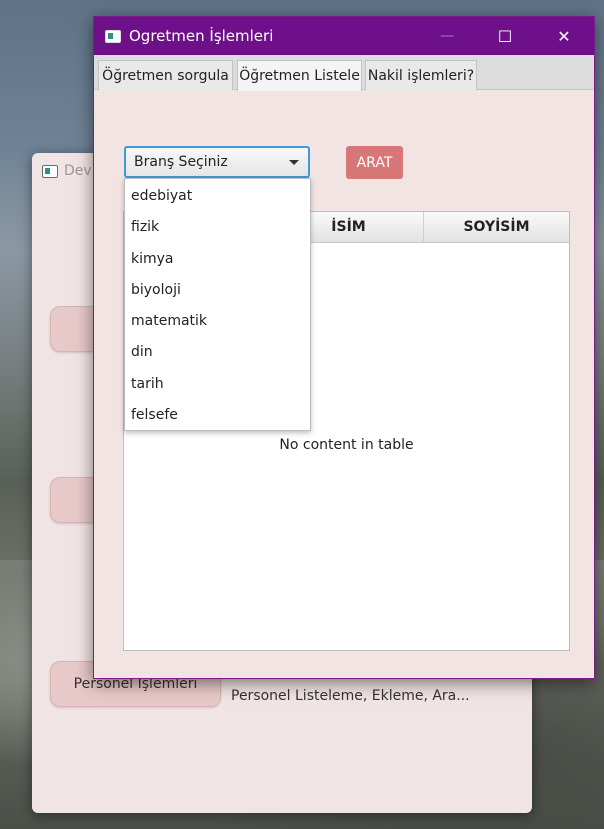  Describe the element at coordinates (299, 75) in the screenshot. I see `tab-ogretmen-listele: Öğretmen Listele` at that location.